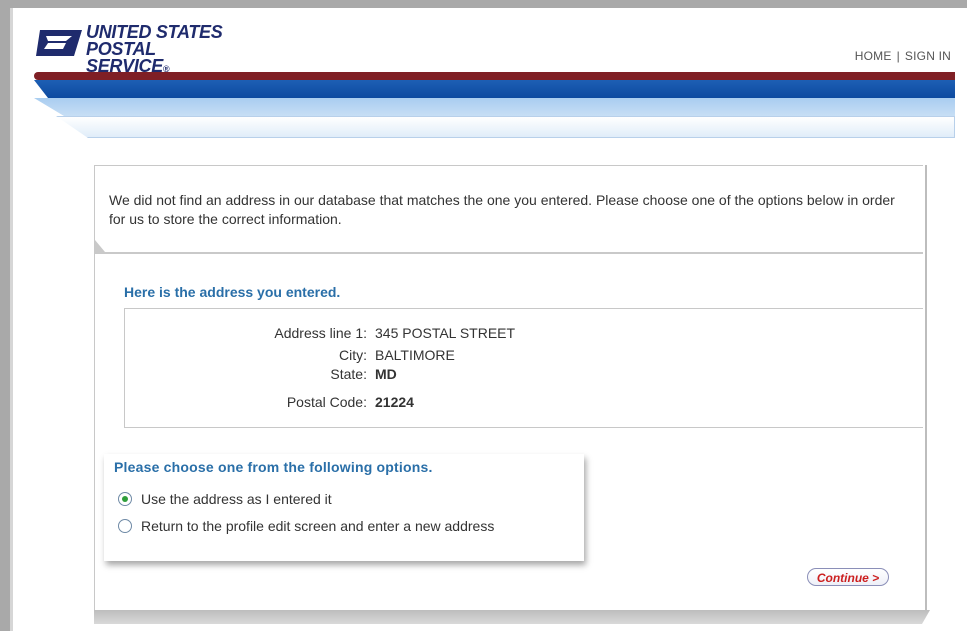 The image size is (967, 631). I want to click on window-frame-top, so click(483, 4).